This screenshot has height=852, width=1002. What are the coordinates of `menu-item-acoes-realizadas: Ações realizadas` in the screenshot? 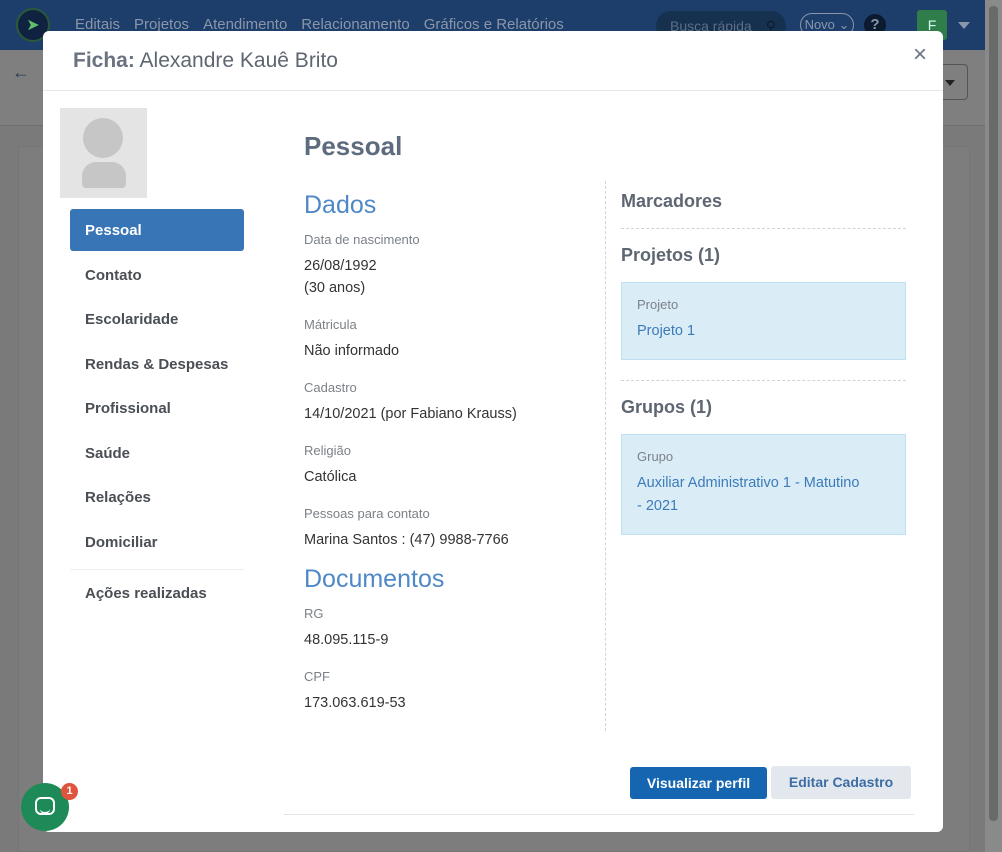 It's located at (157, 594).